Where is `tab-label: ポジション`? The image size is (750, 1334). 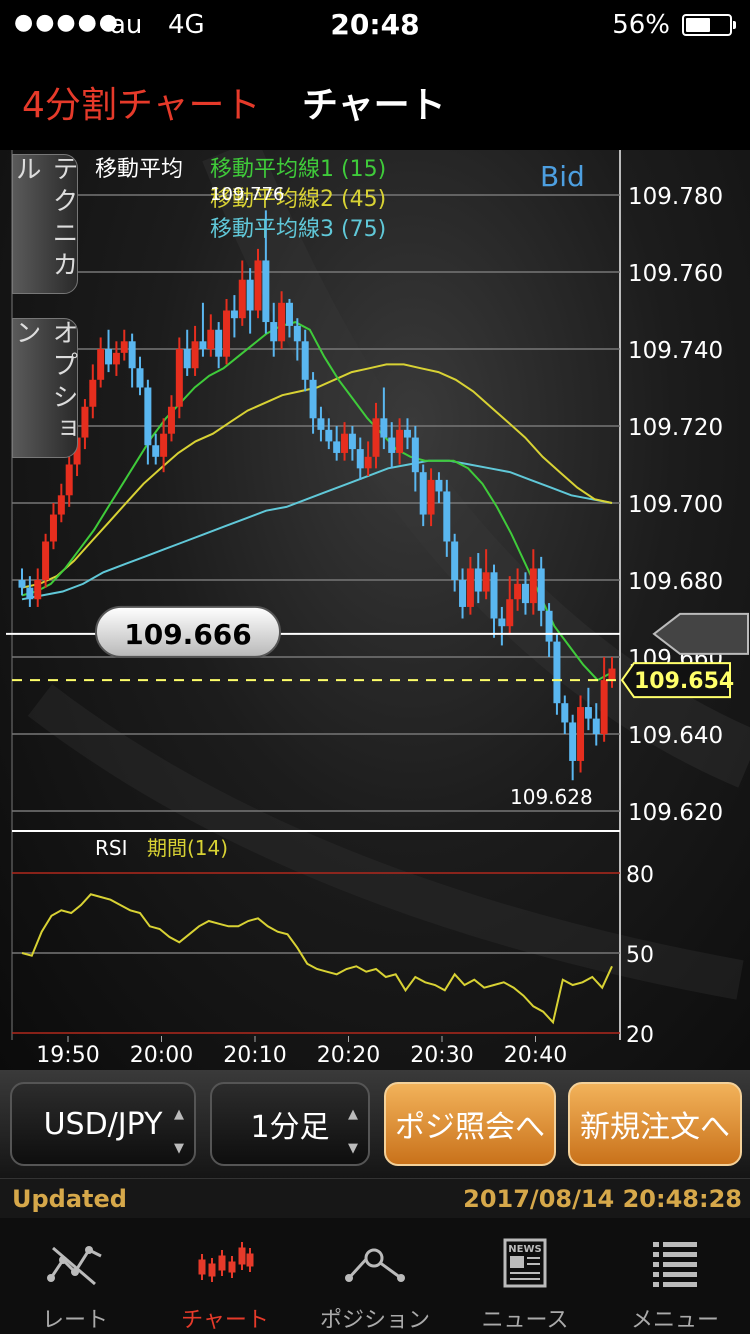 tab-label: ポジション is located at coordinates (374, 1320).